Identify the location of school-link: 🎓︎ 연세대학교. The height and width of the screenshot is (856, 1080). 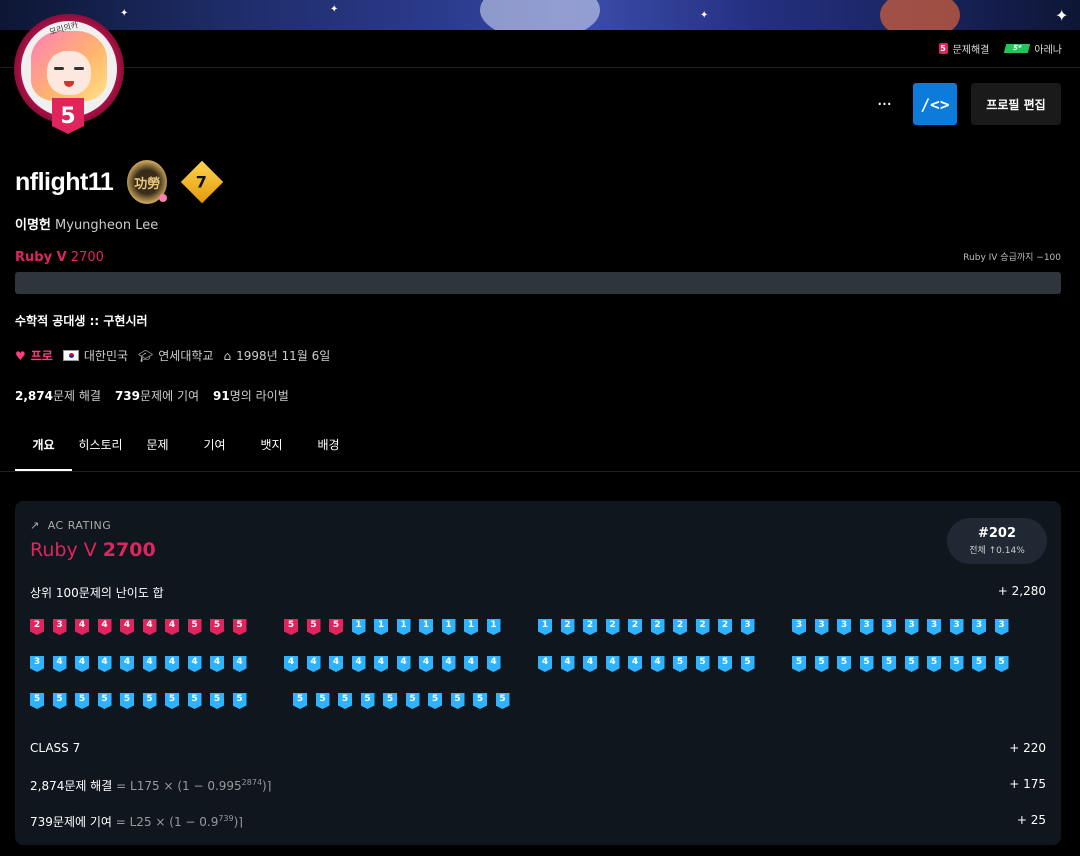
(175, 355).